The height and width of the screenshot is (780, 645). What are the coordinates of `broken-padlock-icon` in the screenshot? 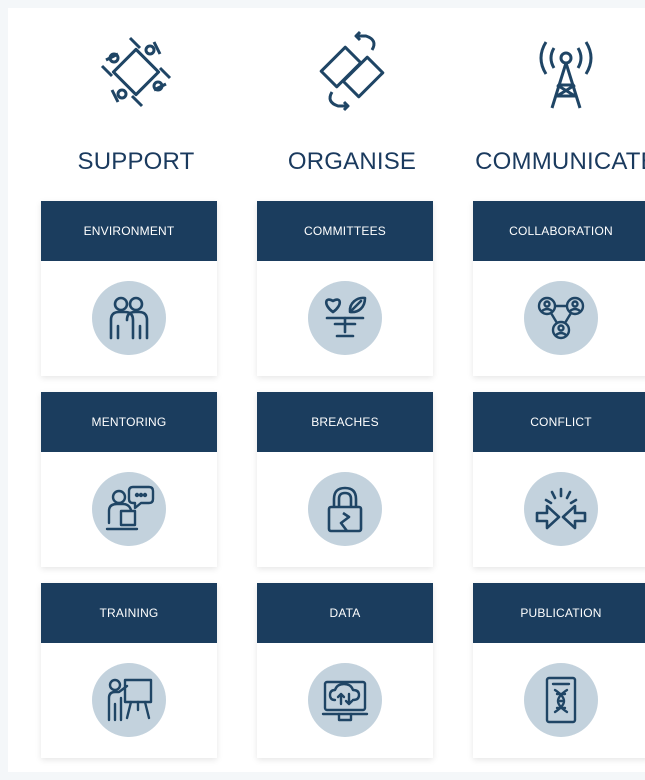 It's located at (345, 509).